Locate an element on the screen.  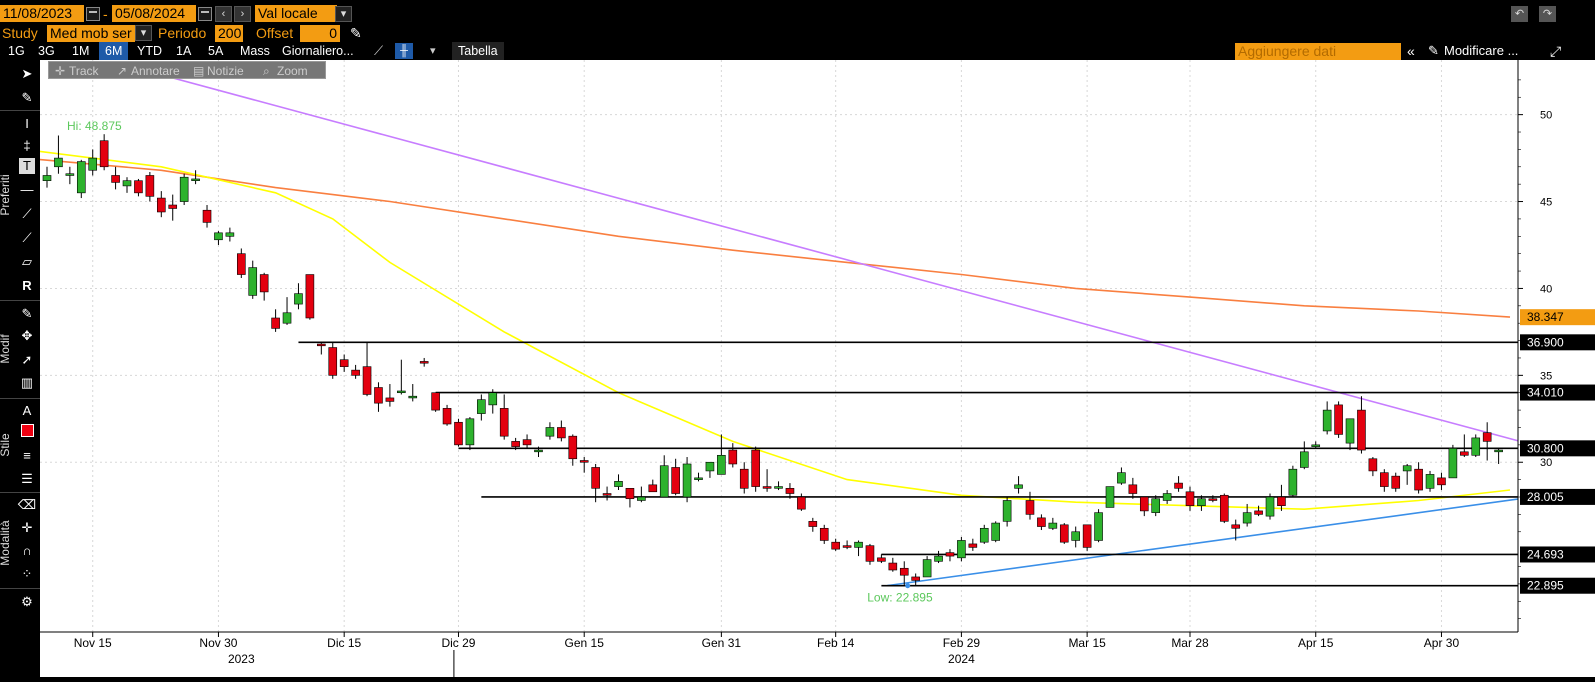
line-chart-icon: ⟋ is located at coordinates (378, 51).